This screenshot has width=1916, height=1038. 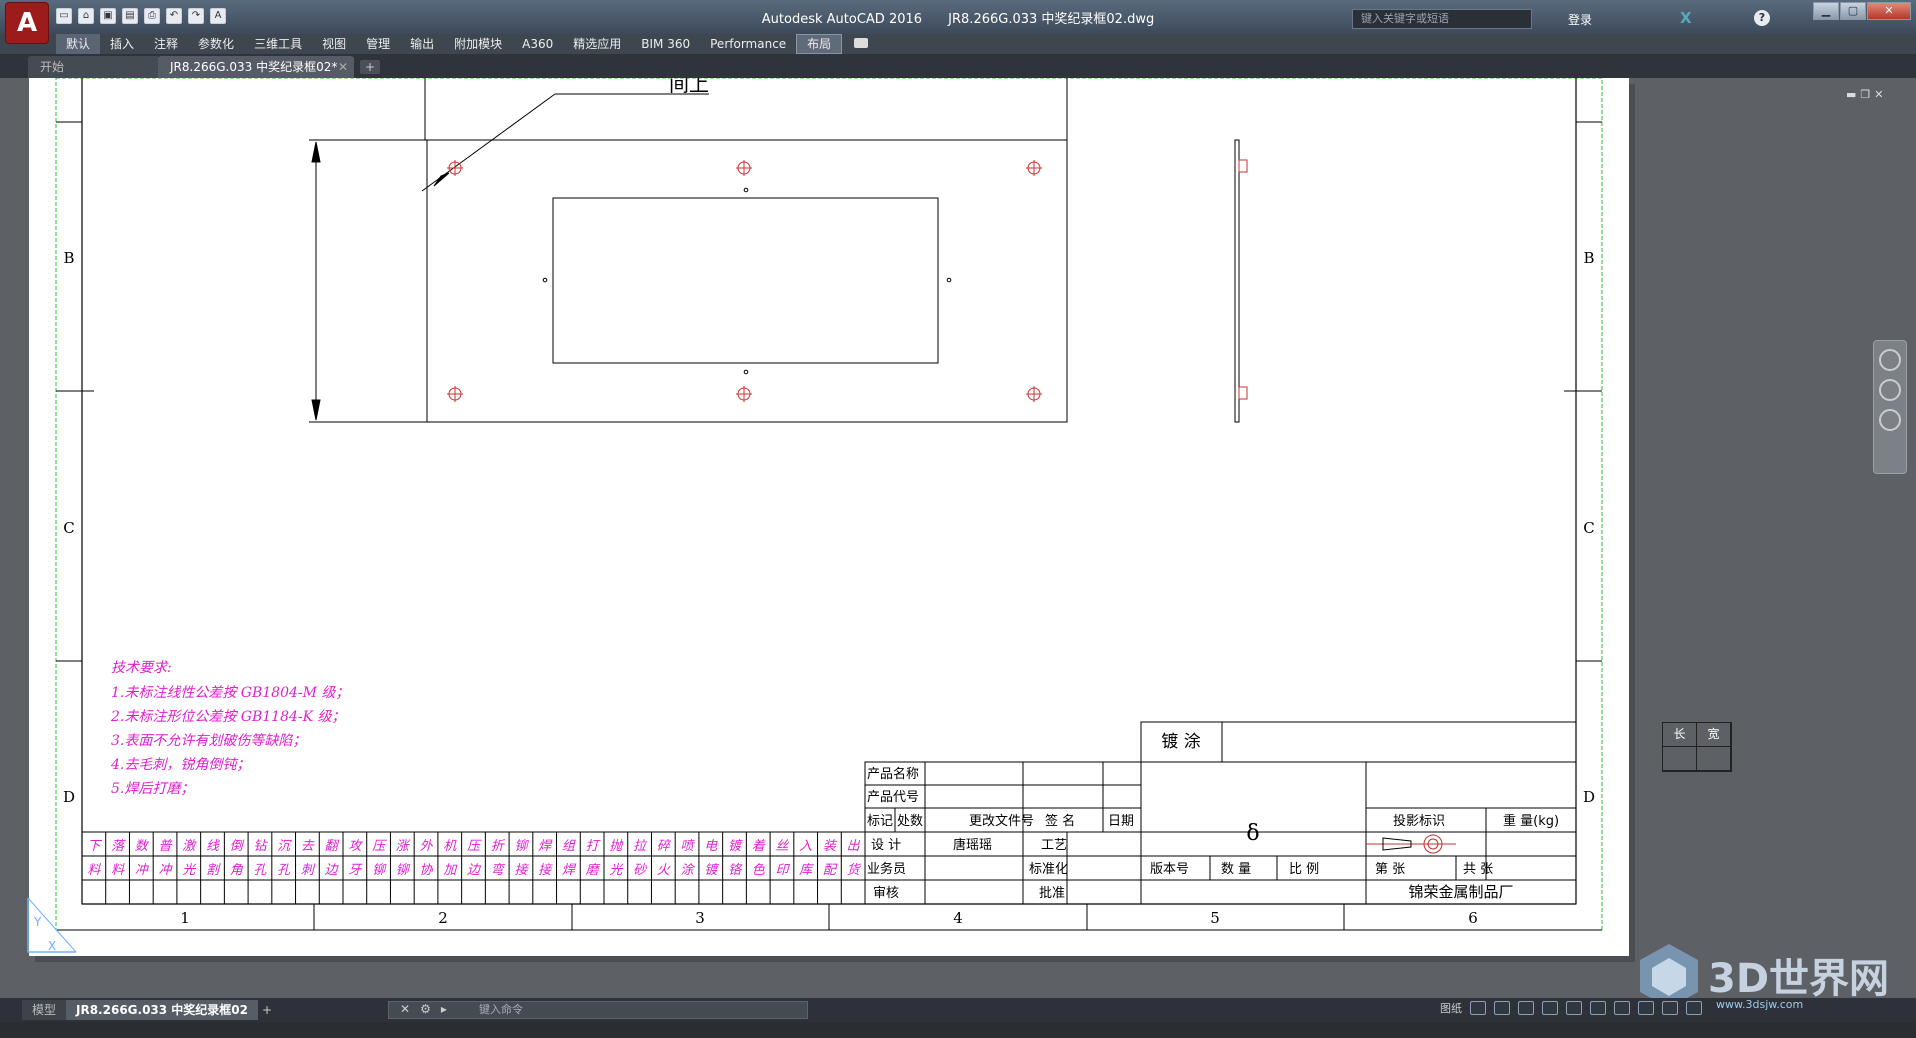 I want to click on ribbon-toggle-icon, so click(x=861, y=43).